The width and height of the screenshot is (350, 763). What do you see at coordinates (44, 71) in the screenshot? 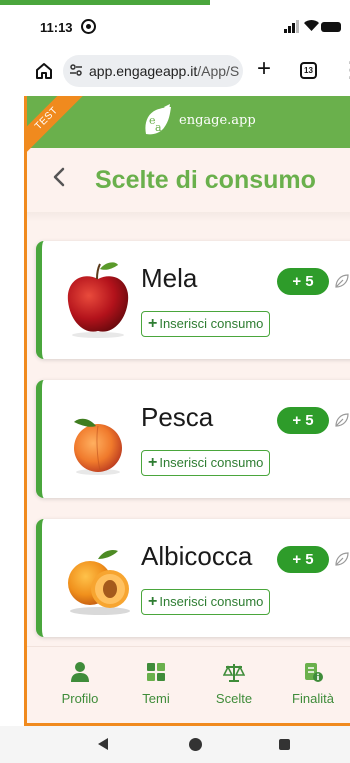
I see `home-icon` at bounding box center [44, 71].